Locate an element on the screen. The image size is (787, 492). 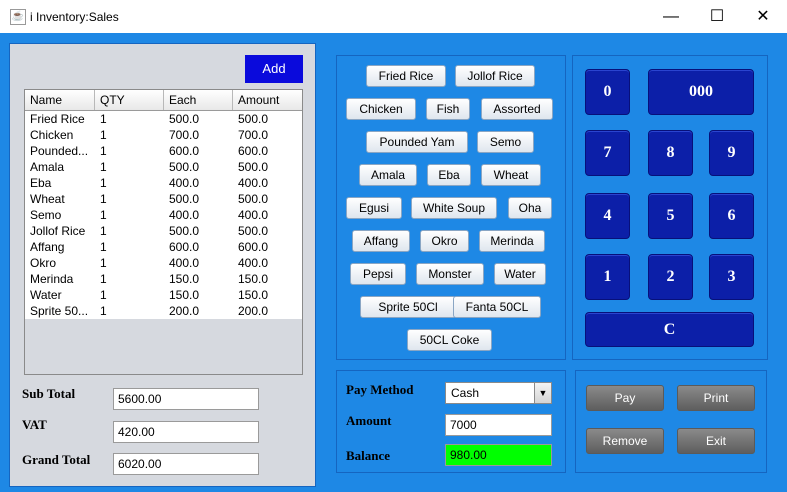
food-button-fanta-50cl: Fanta 50CL is located at coordinates (497, 307).